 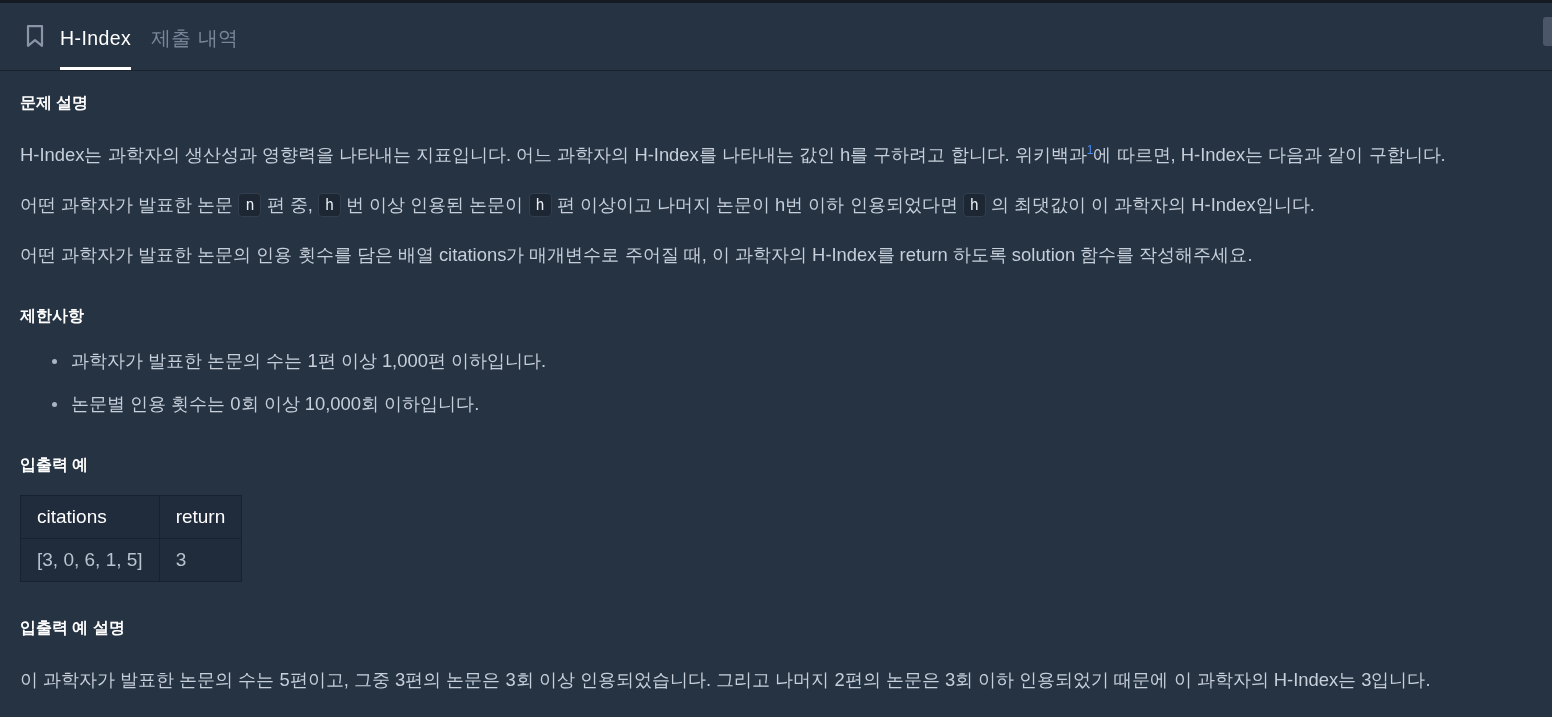 What do you see at coordinates (90, 560) in the screenshot?
I see `table-cell: [3, 0, 6, 1, 5]` at bounding box center [90, 560].